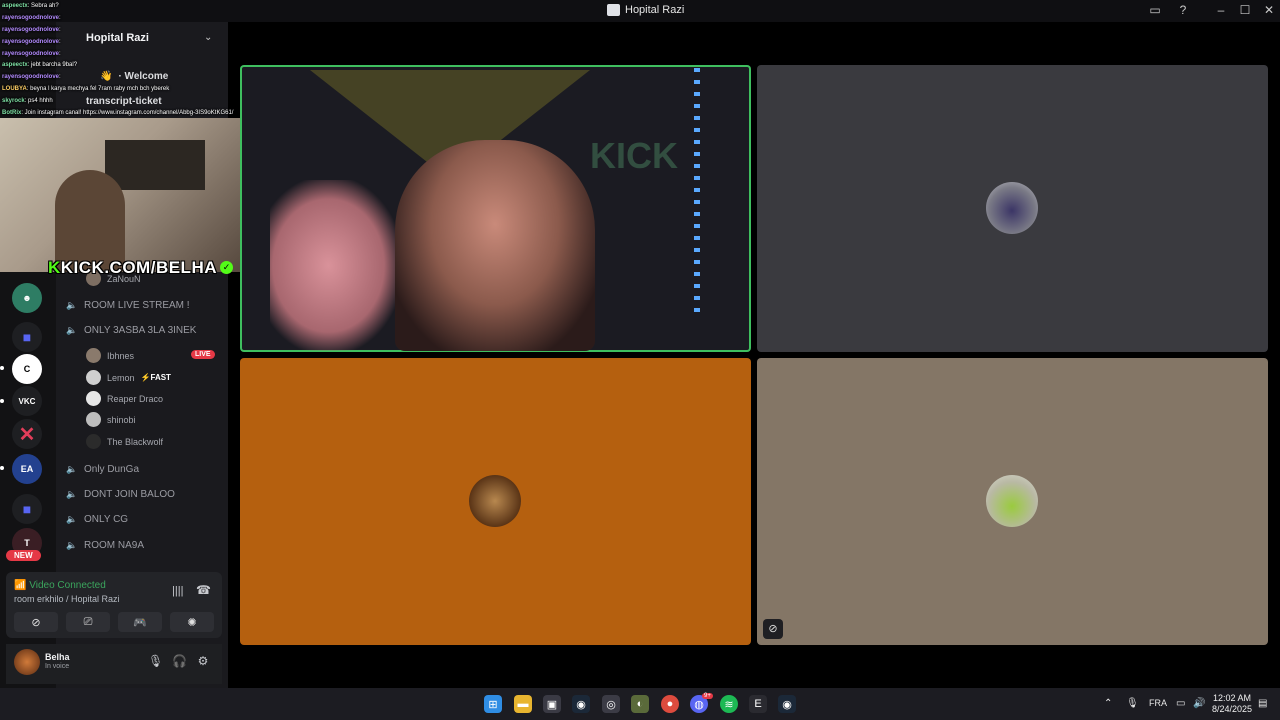 The width and height of the screenshot is (1280, 720). What do you see at coordinates (131, 330) in the screenshot?
I see `voice-channel: 🔈 ONLY 3ASBA 3LA 3INEK` at bounding box center [131, 330].